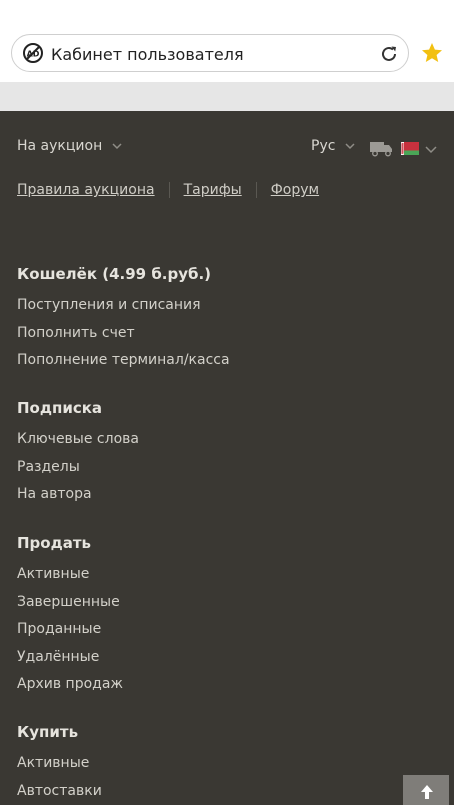 The width and height of the screenshot is (454, 805). What do you see at coordinates (70, 657) in the screenshot?
I see `menu-item-deleted: Удалённые` at bounding box center [70, 657].